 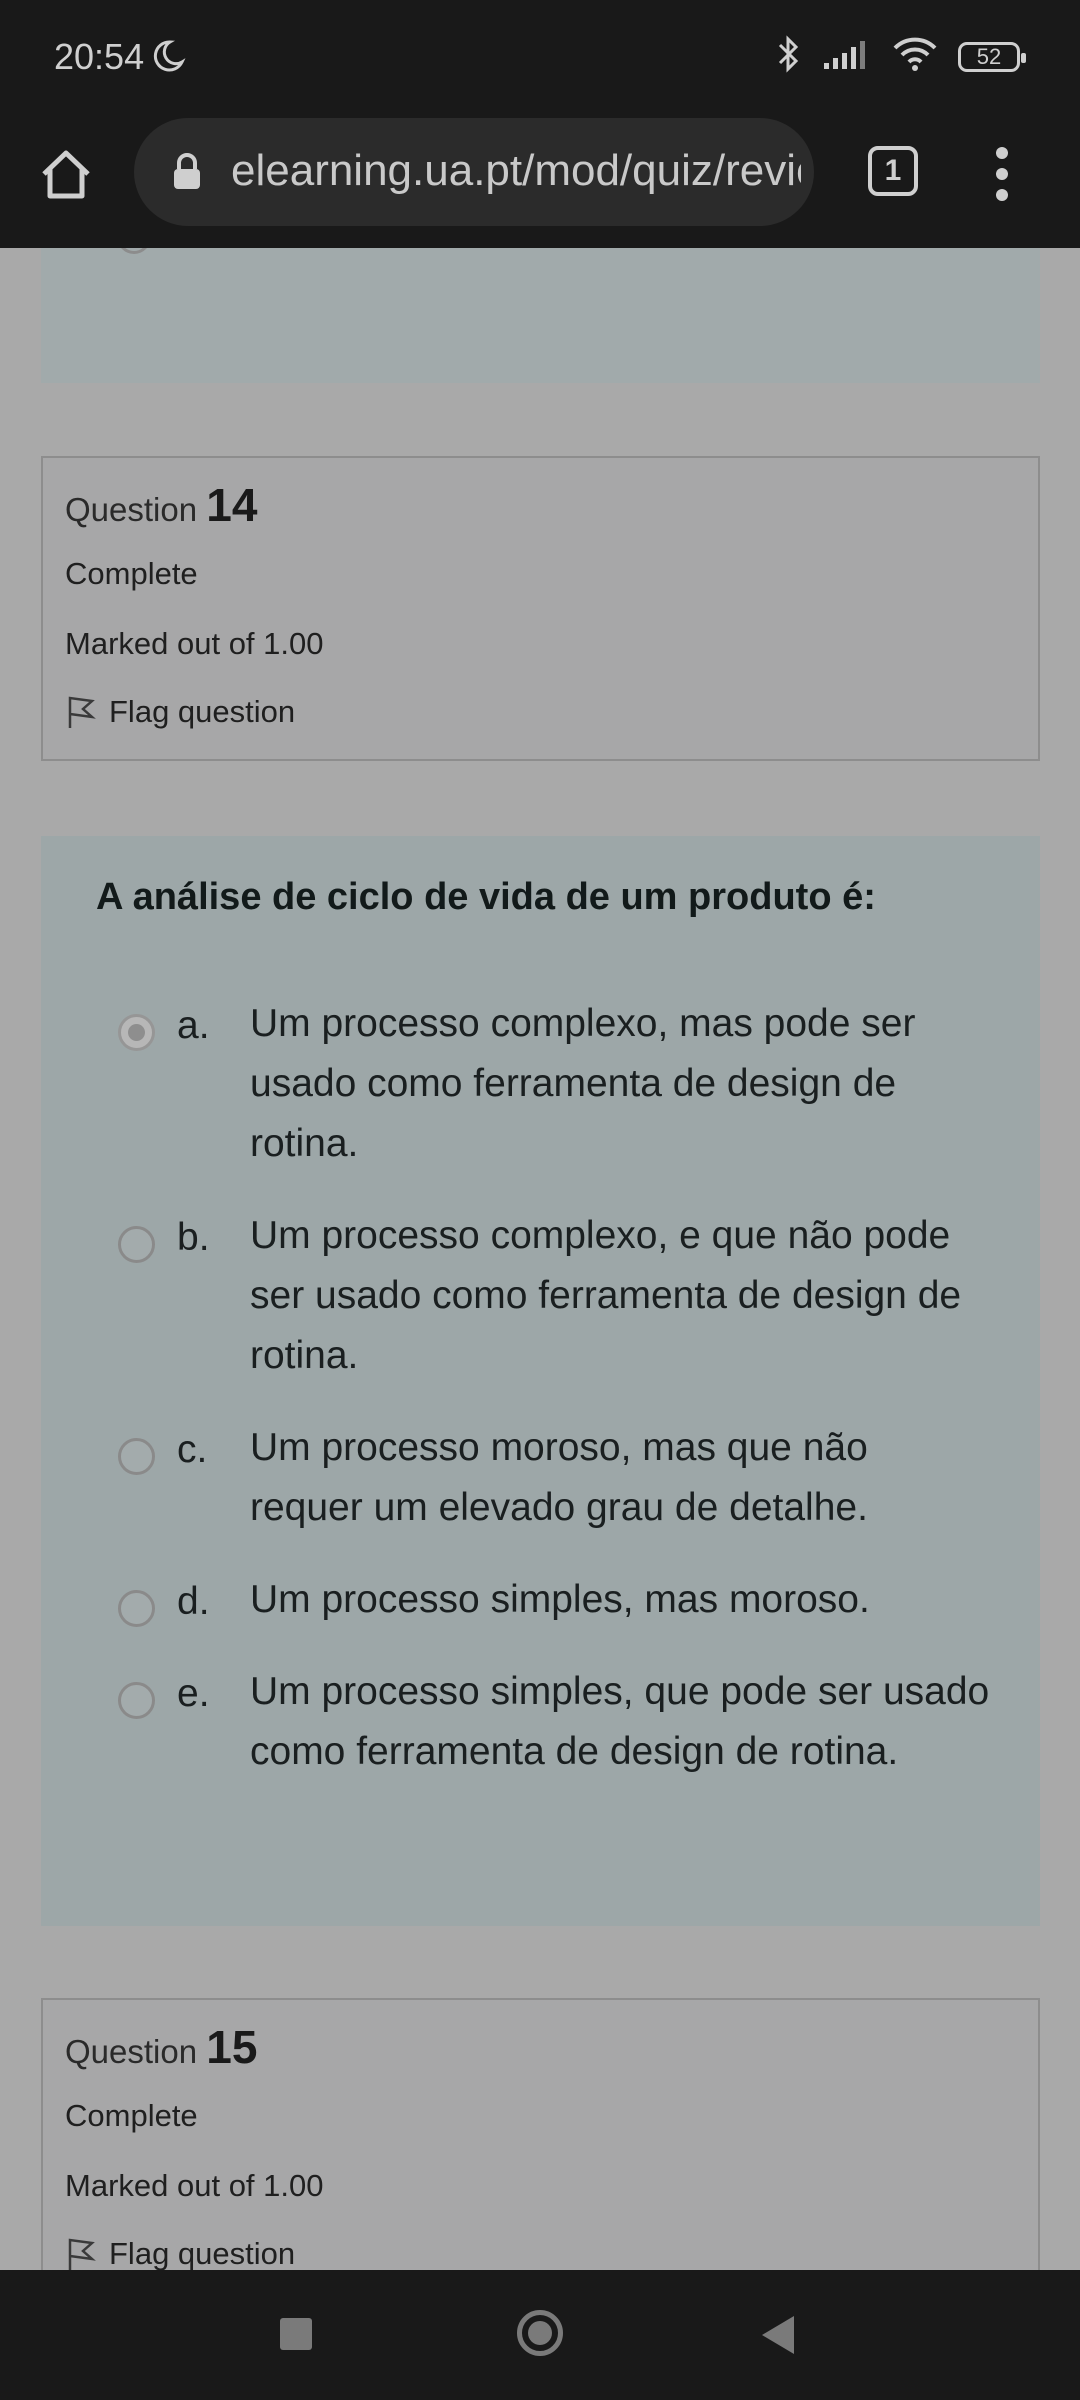 I want to click on wifi-icon, so click(x=915, y=56).